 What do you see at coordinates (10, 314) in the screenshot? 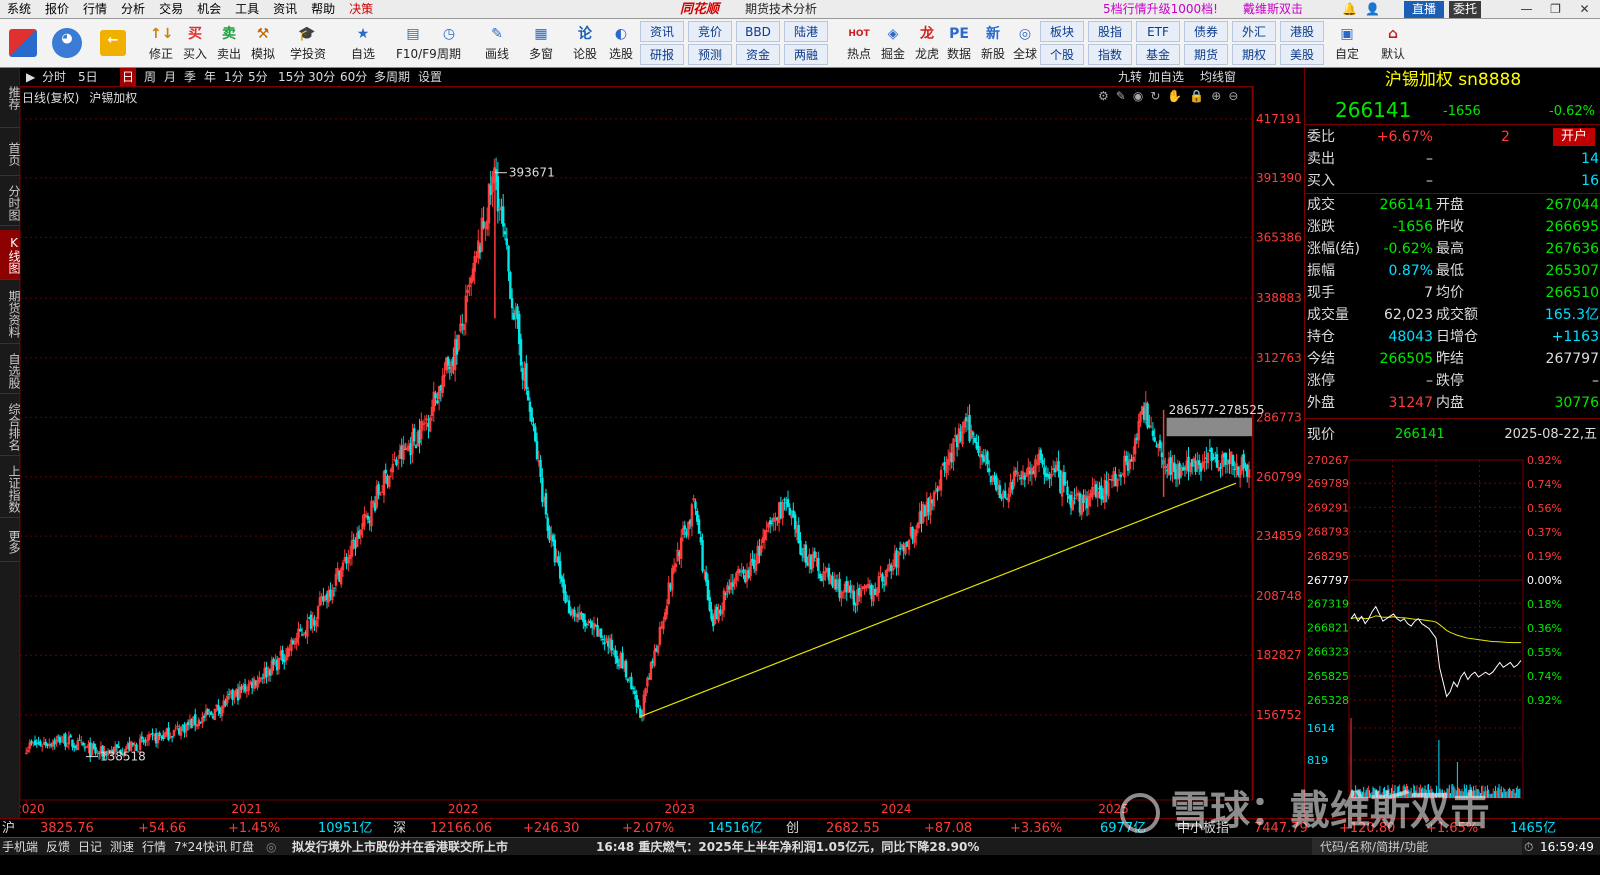
I see `leftnav-item-4: 期货资料` at bounding box center [10, 314].